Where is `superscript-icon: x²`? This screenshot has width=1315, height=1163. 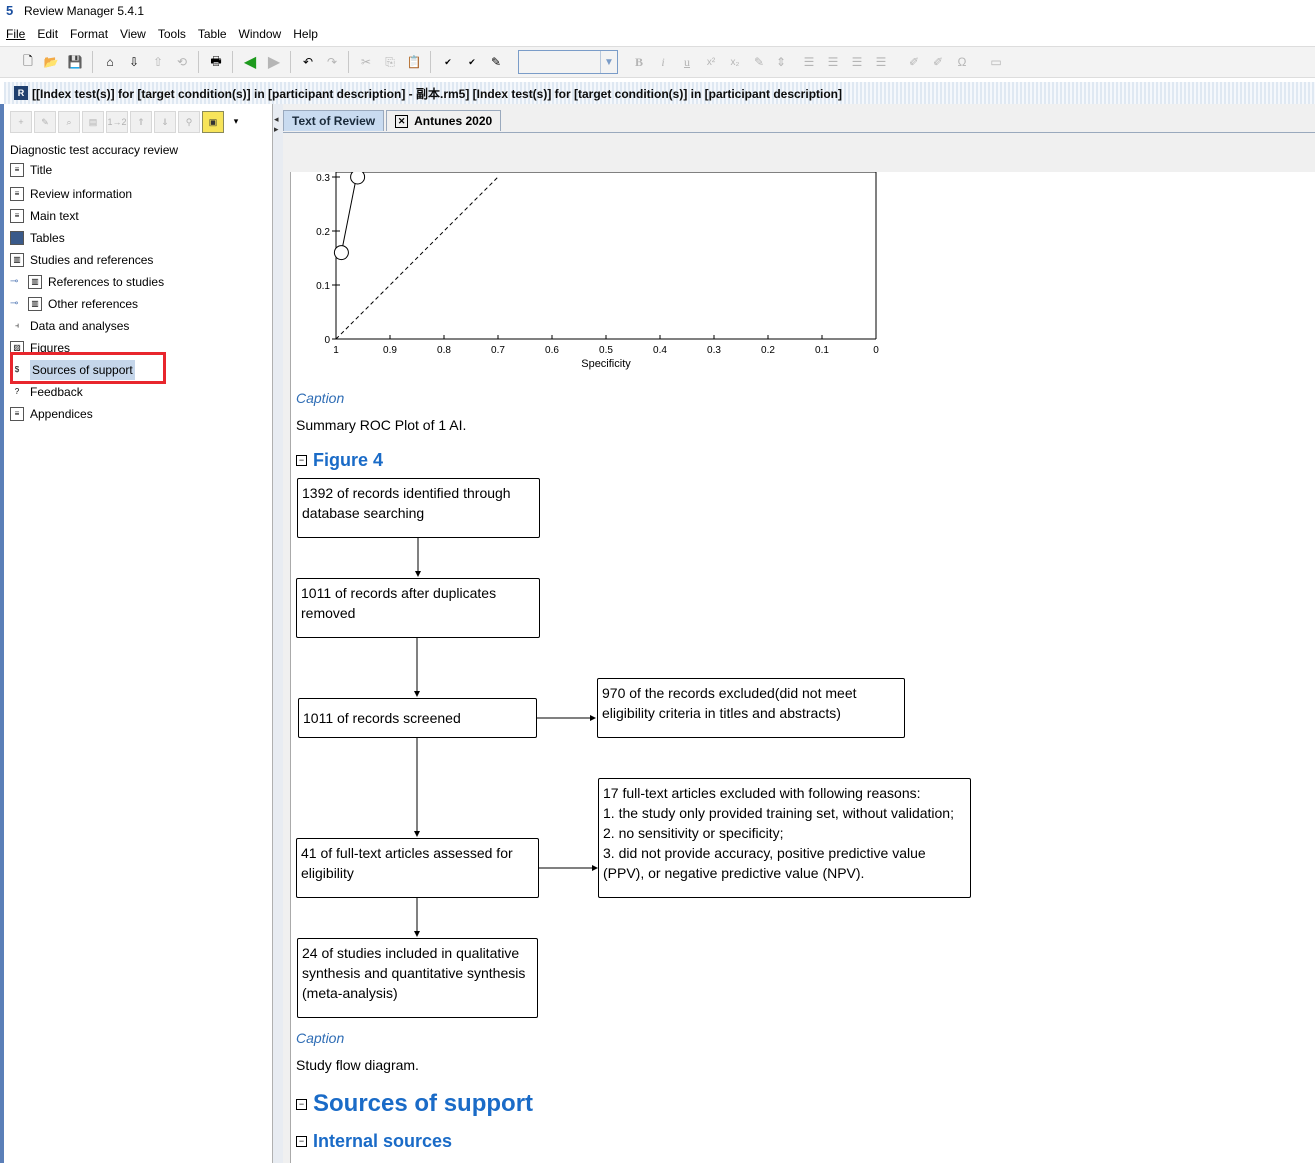 superscript-icon: x² is located at coordinates (711, 62).